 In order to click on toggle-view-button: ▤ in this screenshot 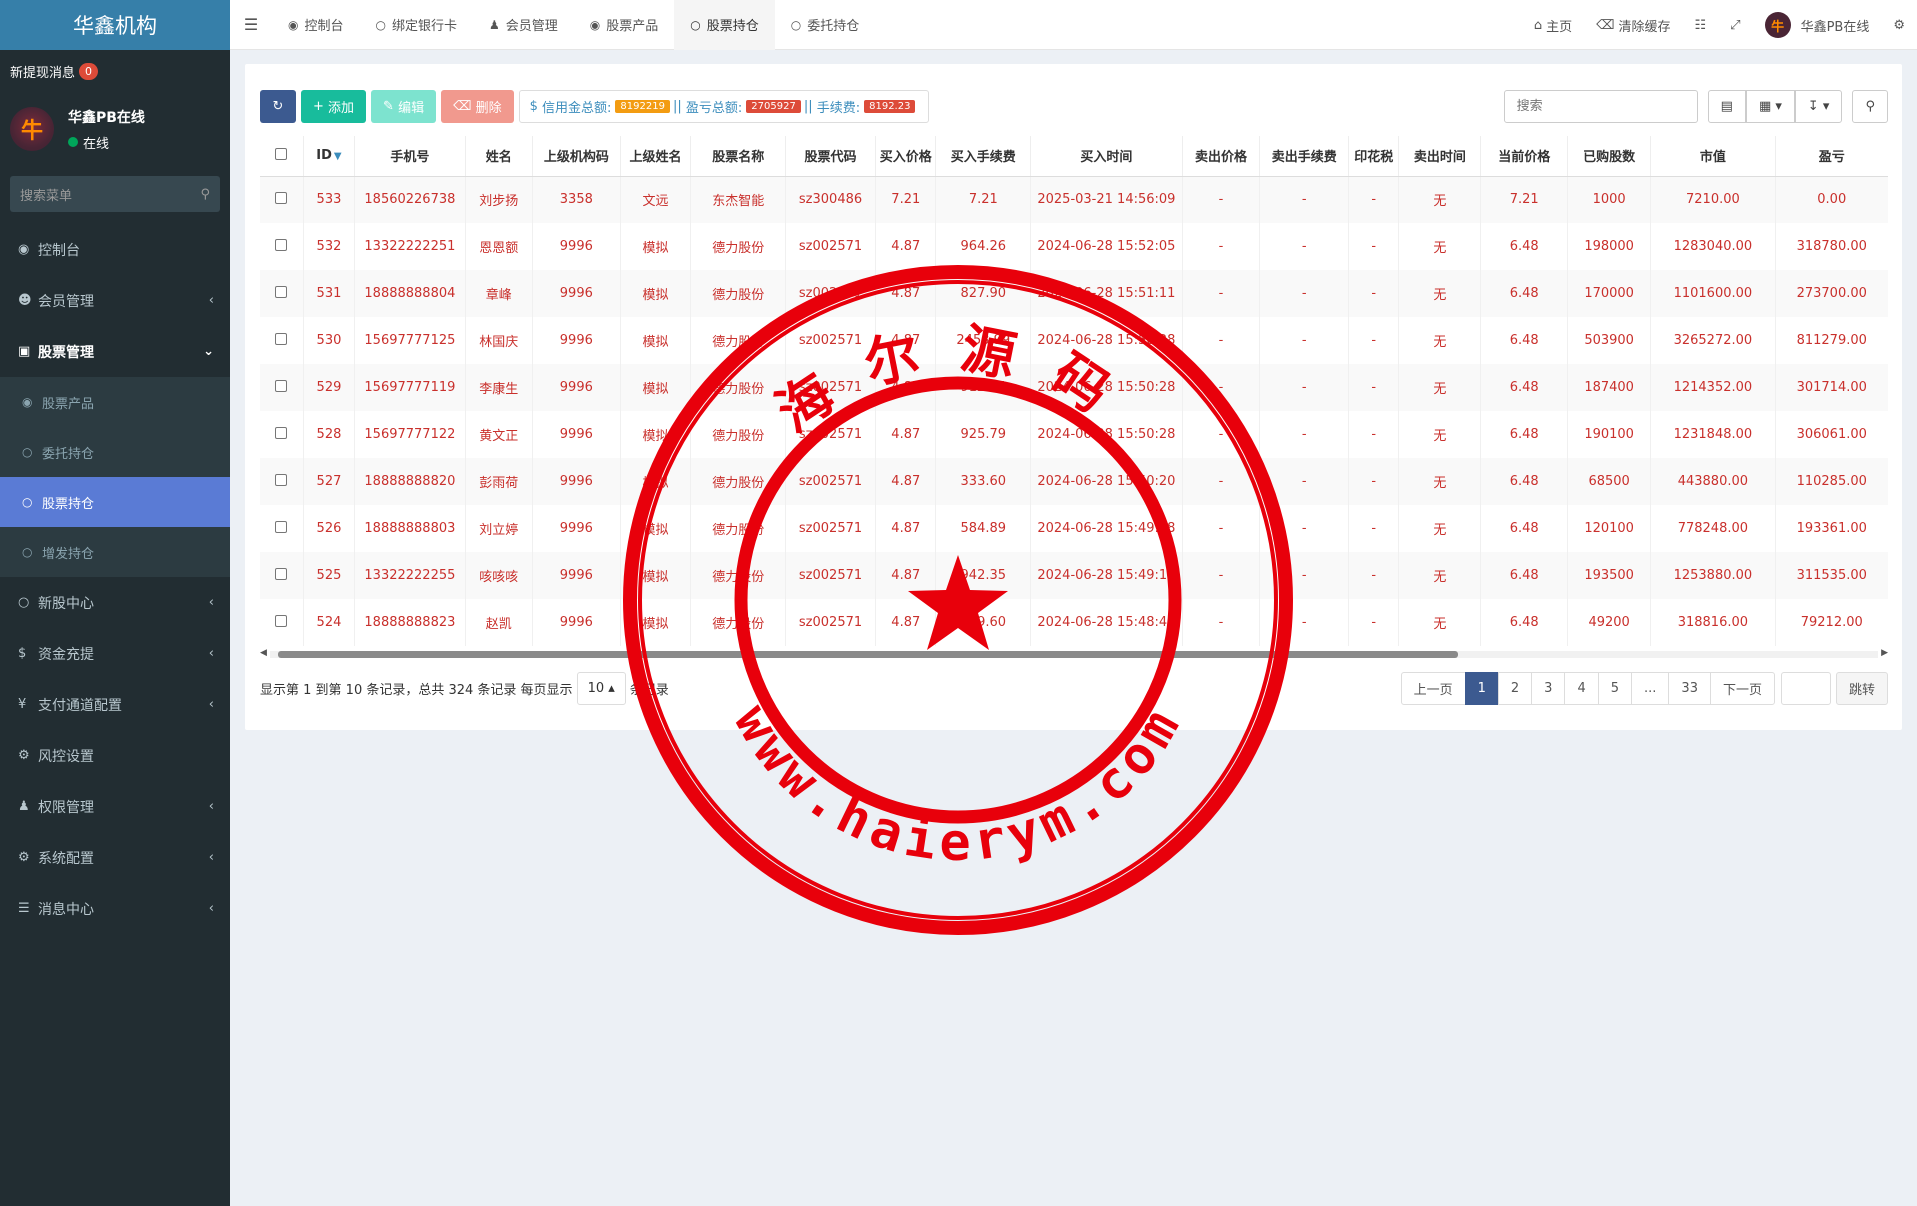, I will do `click(1726, 106)`.